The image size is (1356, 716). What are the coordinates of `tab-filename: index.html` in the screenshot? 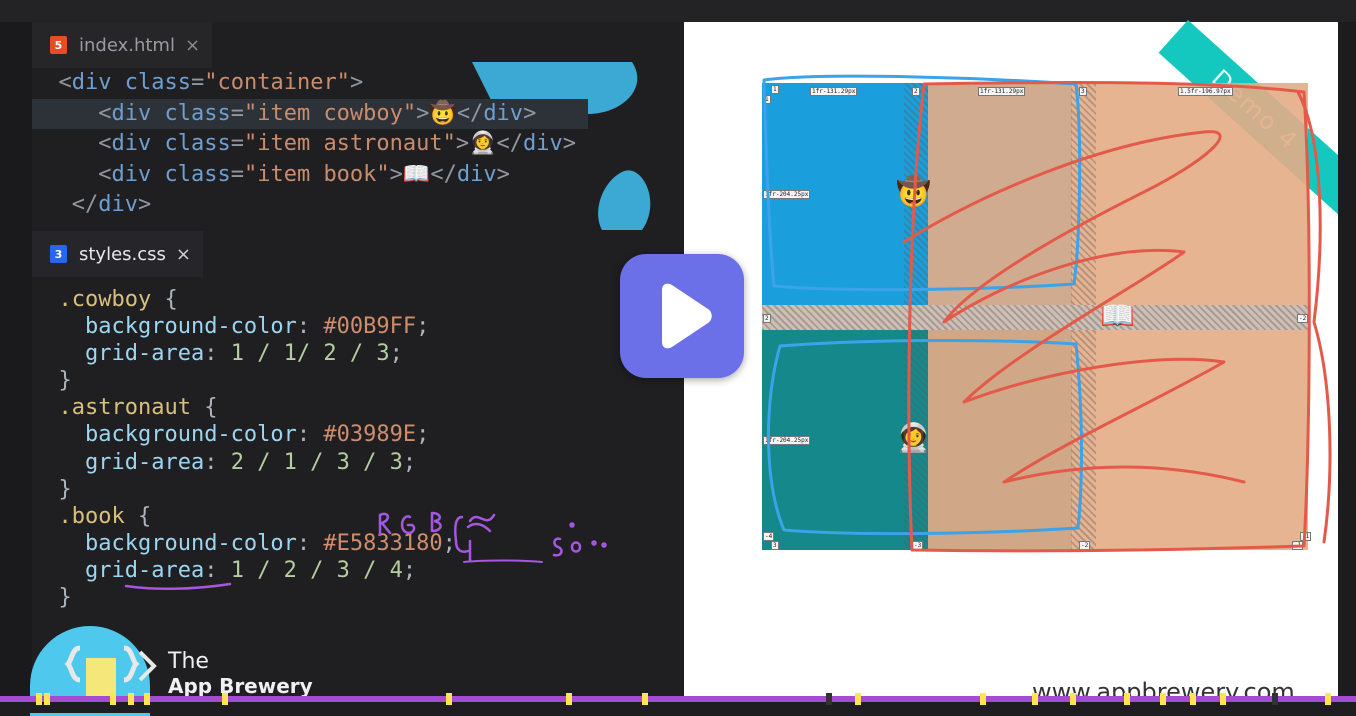 It's located at (127, 45).